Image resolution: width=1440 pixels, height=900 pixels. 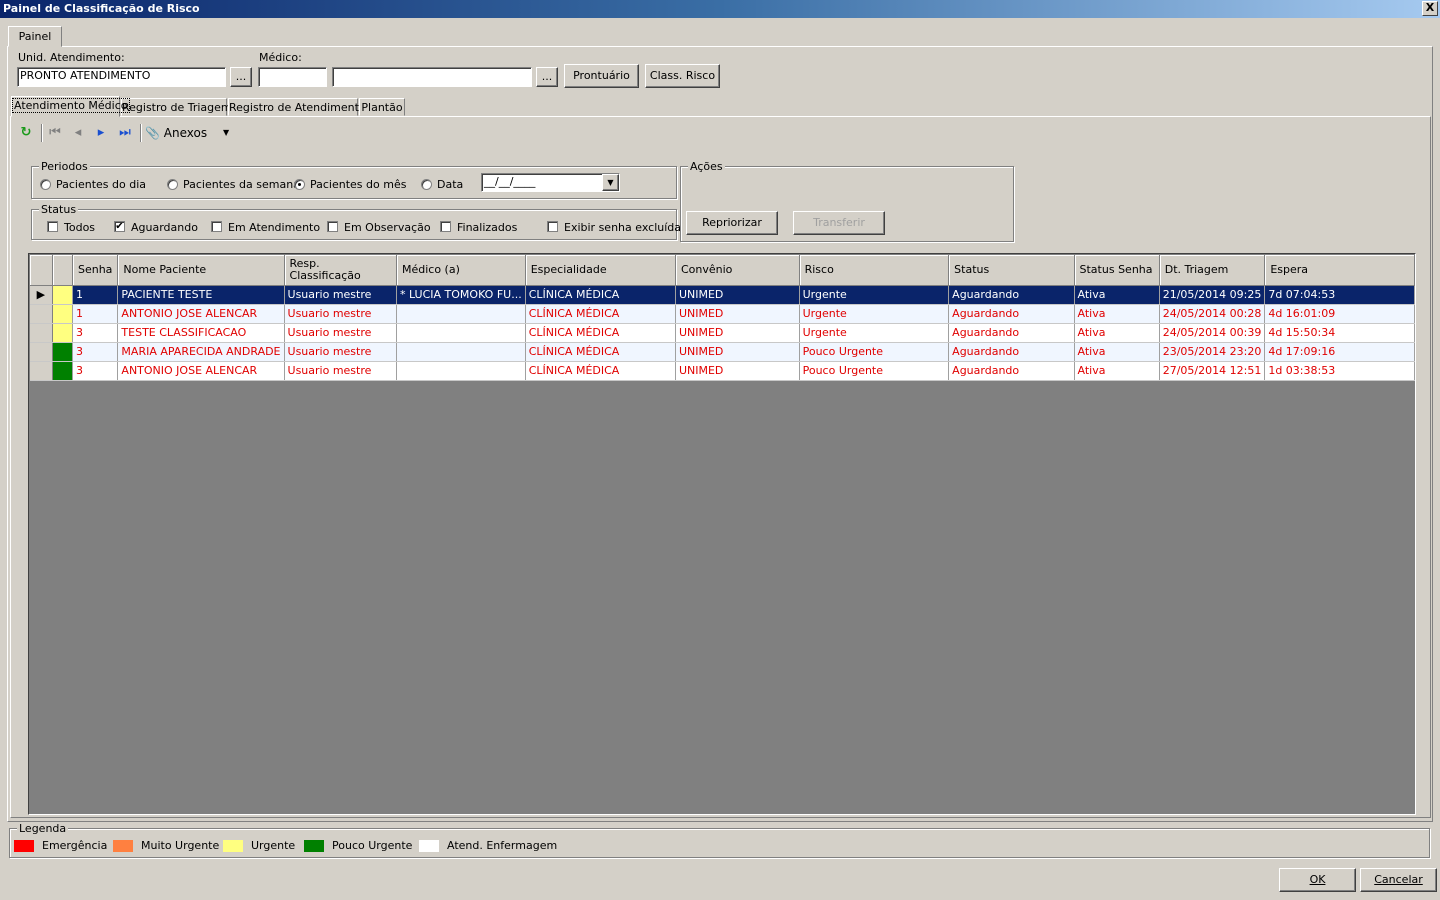 I want to click on cell-nome: PACIENTE TESTE, so click(x=201, y=295).